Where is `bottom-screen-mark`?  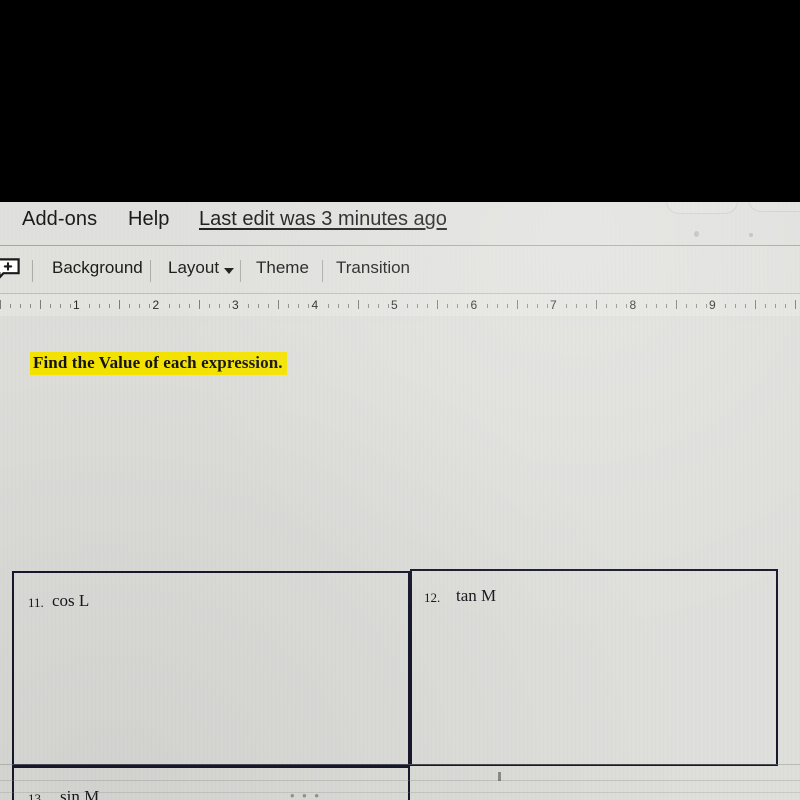
bottom-screen-mark is located at coordinates (499, 776).